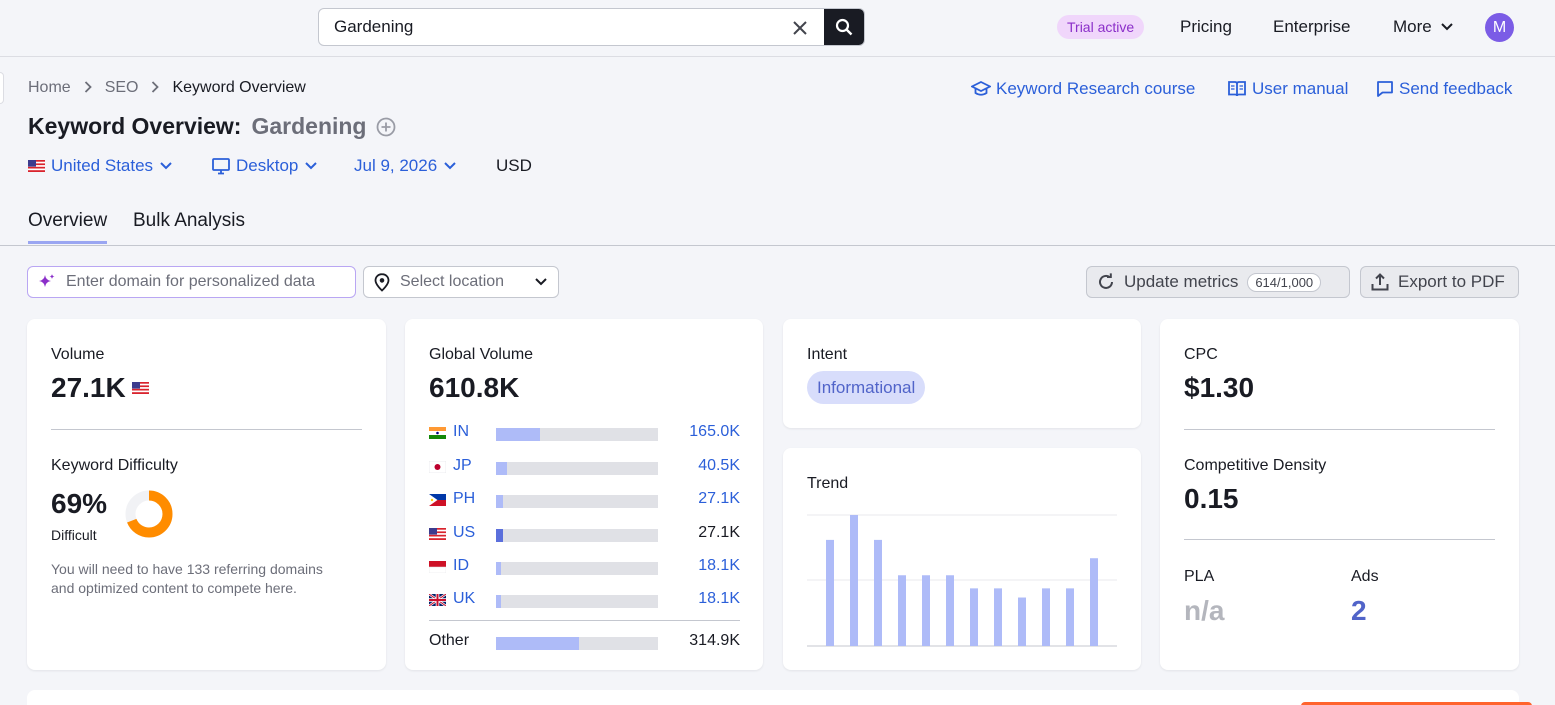  Describe the element at coordinates (714, 640) in the screenshot. I see `other-volume: 314.9K` at that location.